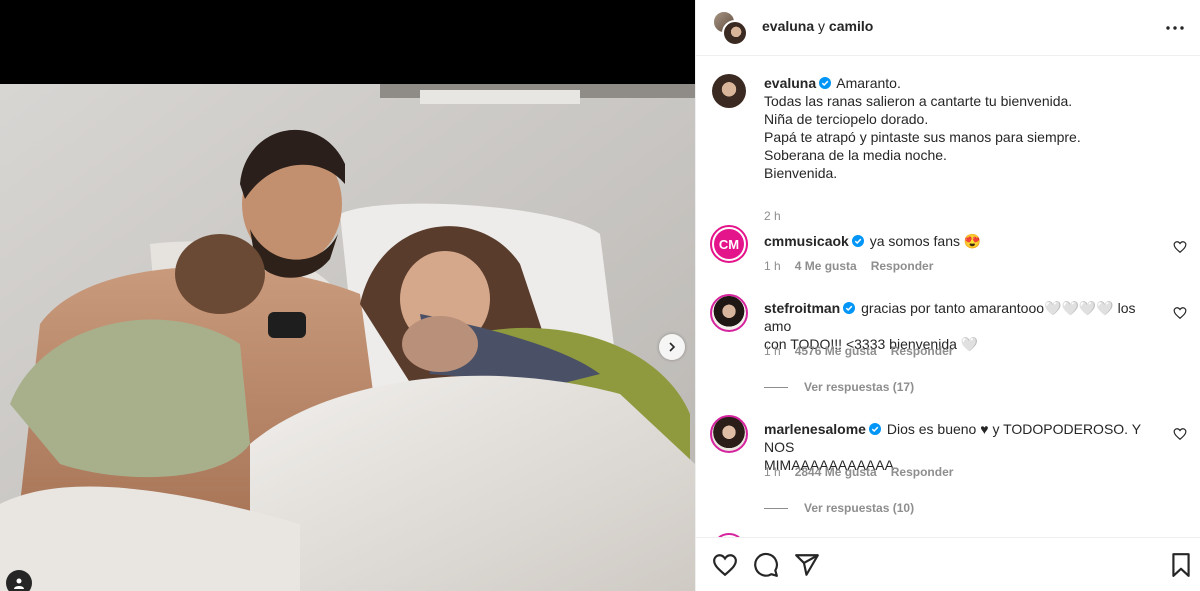 This screenshot has width=1200, height=591. Describe the element at coordinates (948, 564) in the screenshot. I see `post-actions-bar` at that location.